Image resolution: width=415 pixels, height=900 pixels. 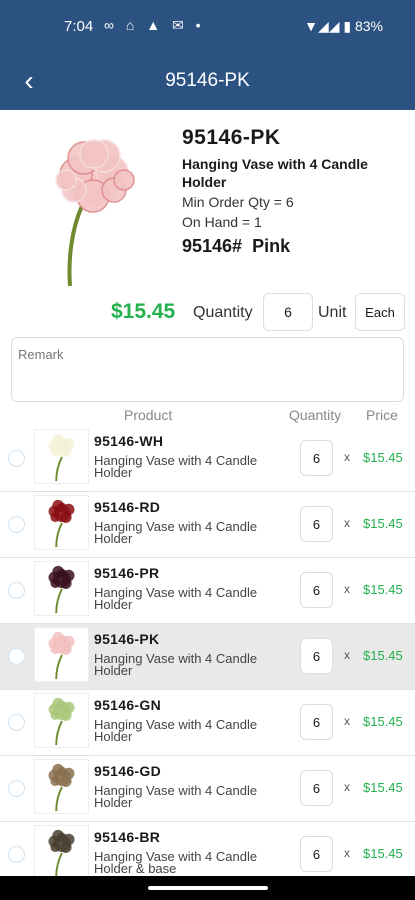 What do you see at coordinates (127, 837) in the screenshot?
I see `variant-code: 95146-BR` at bounding box center [127, 837].